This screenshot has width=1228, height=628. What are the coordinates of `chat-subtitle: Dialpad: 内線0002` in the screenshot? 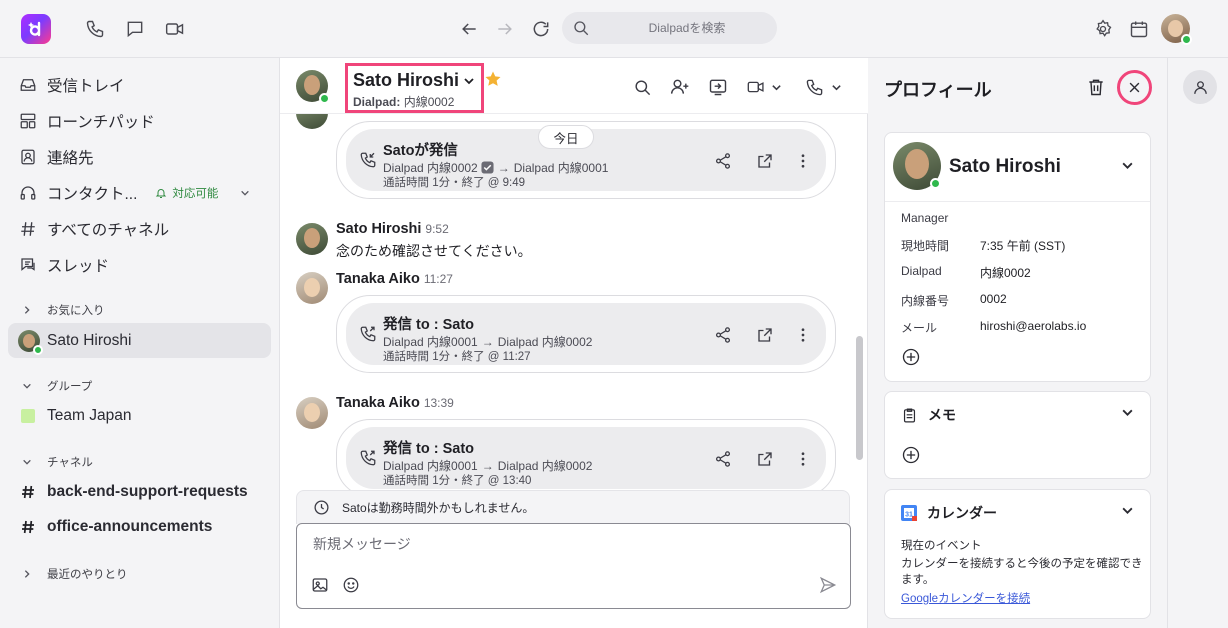 It's located at (414, 101).